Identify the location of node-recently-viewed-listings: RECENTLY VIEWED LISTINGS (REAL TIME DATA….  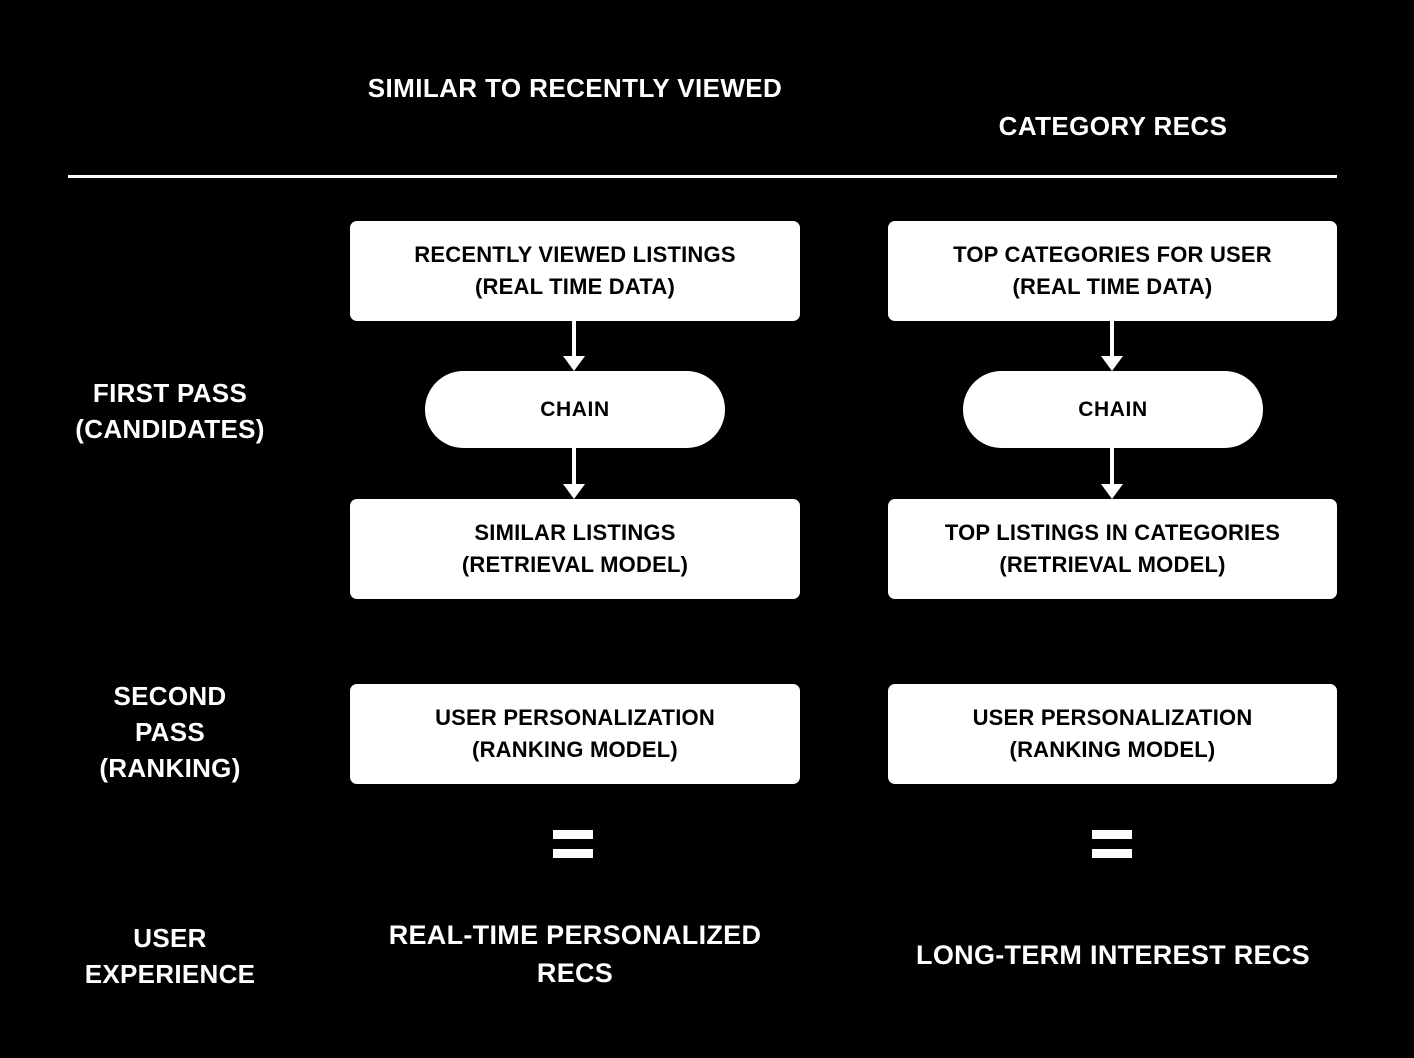
(575, 271).